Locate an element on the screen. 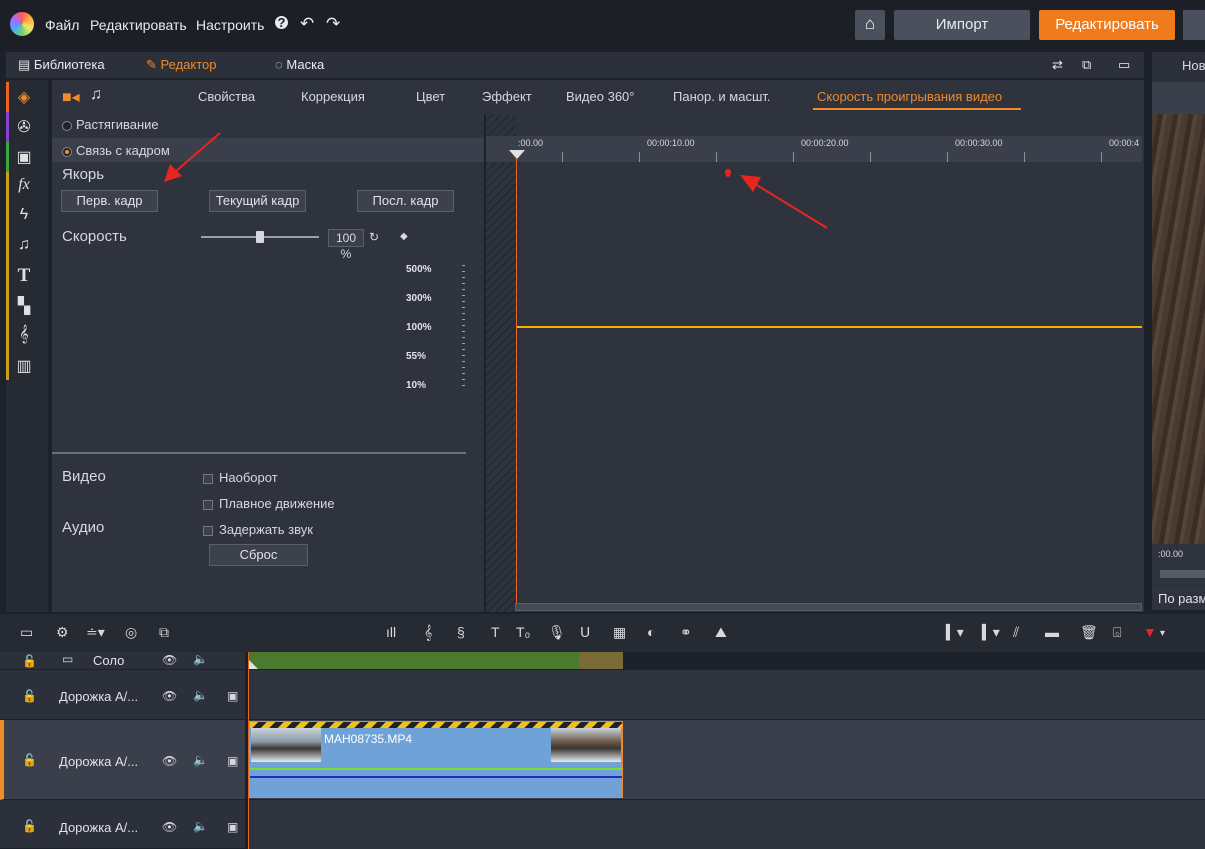 The image size is (1205, 849). playhead-handle is located at coordinates (517, 154).